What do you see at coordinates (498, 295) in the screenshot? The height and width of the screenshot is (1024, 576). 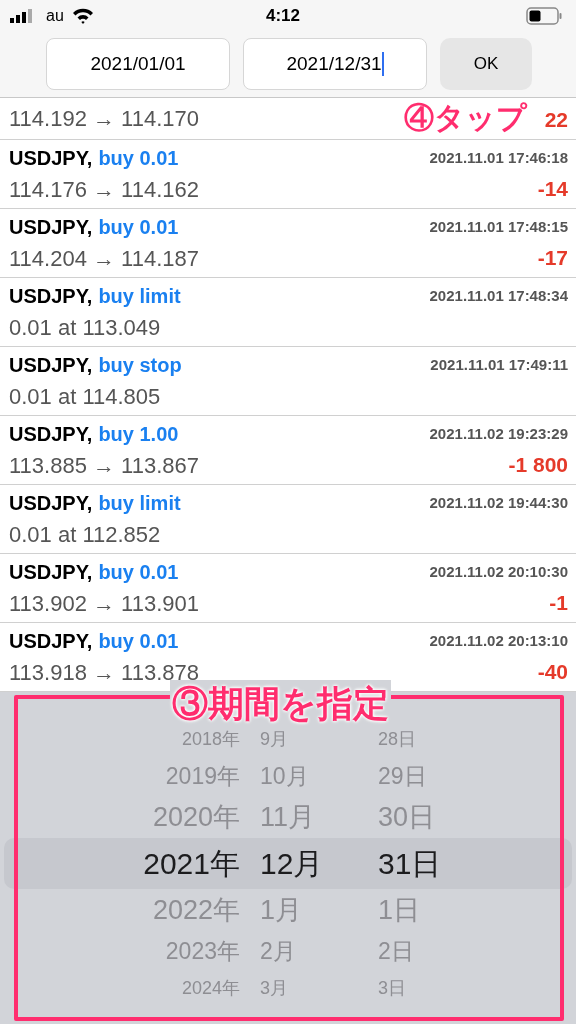 I see `timestamp: 2021.11.01 17:48:34` at bounding box center [498, 295].